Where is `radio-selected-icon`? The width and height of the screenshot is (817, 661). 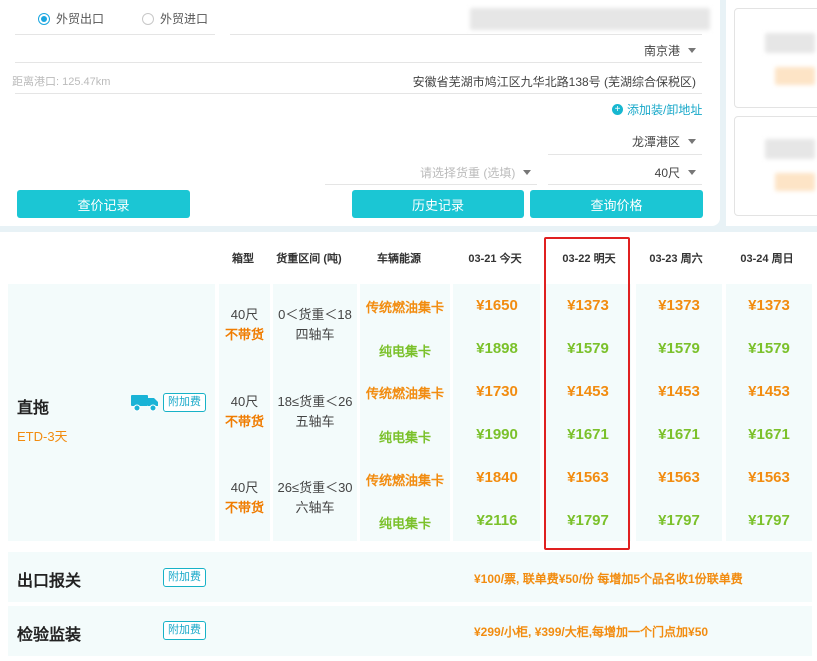 radio-selected-icon is located at coordinates (44, 18).